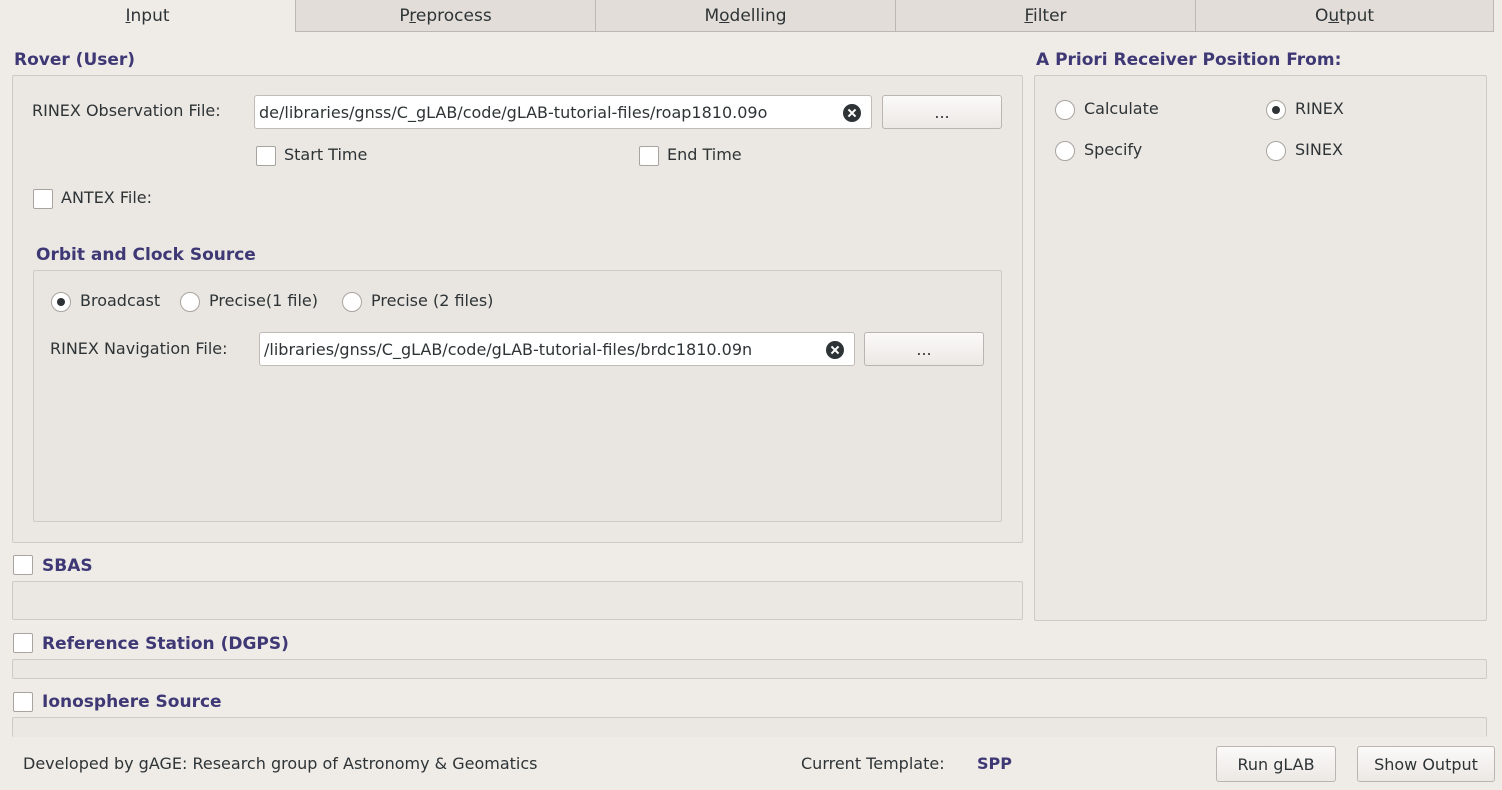  I want to click on end-time-label: End Time, so click(704, 154).